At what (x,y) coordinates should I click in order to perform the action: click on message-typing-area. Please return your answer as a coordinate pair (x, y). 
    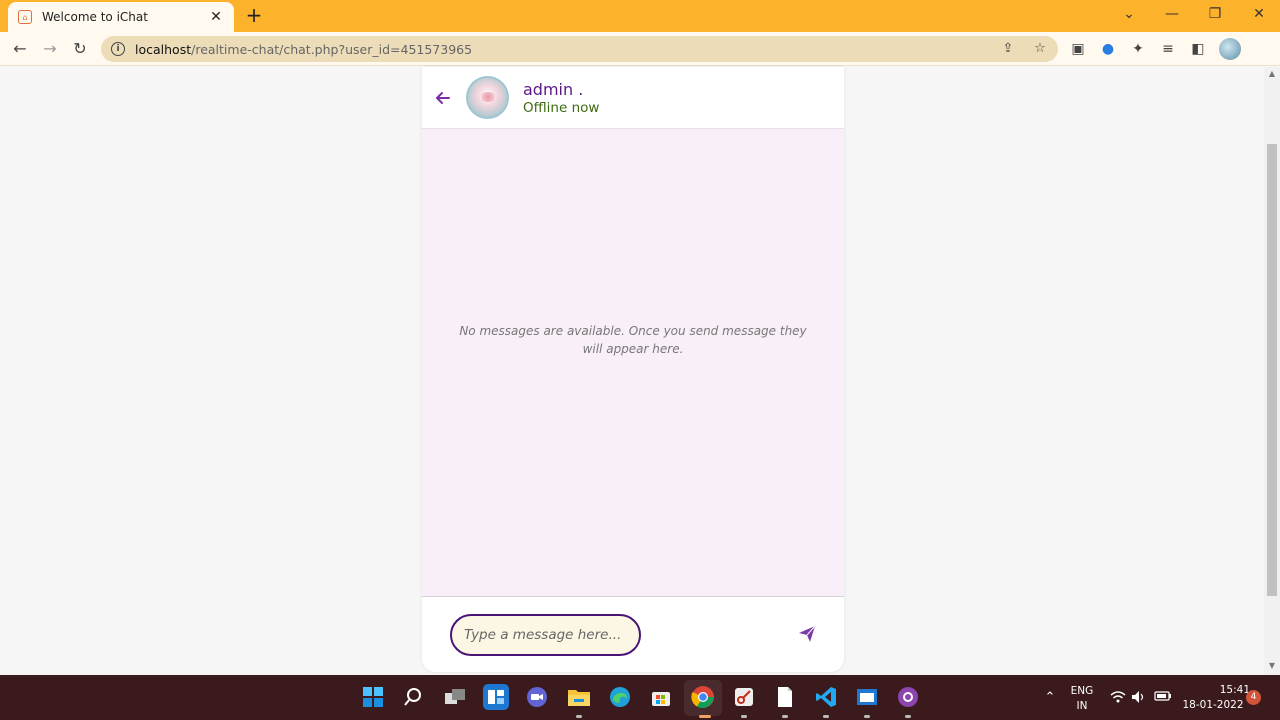
    Looking at the image, I should click on (633, 634).